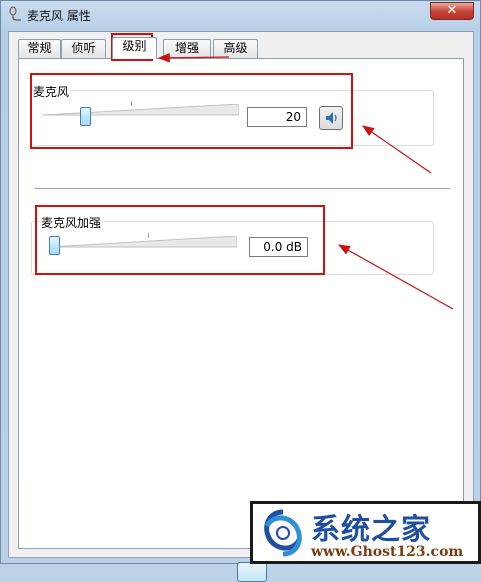  What do you see at coordinates (371, 529) in the screenshot?
I see `watermark-brand-text: 系统之家` at bounding box center [371, 529].